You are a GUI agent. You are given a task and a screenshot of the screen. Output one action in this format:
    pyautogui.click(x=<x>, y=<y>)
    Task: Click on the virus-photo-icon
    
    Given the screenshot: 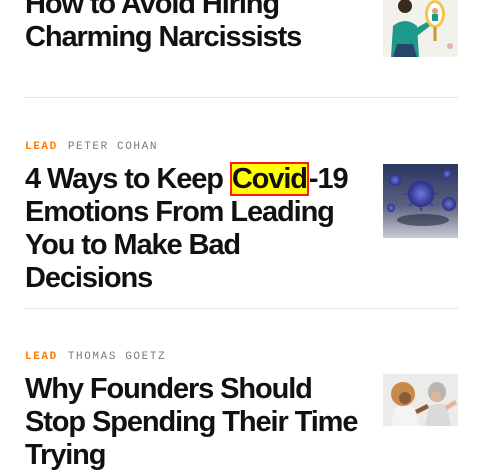 What is the action you would take?
    pyautogui.click(x=420, y=201)
    